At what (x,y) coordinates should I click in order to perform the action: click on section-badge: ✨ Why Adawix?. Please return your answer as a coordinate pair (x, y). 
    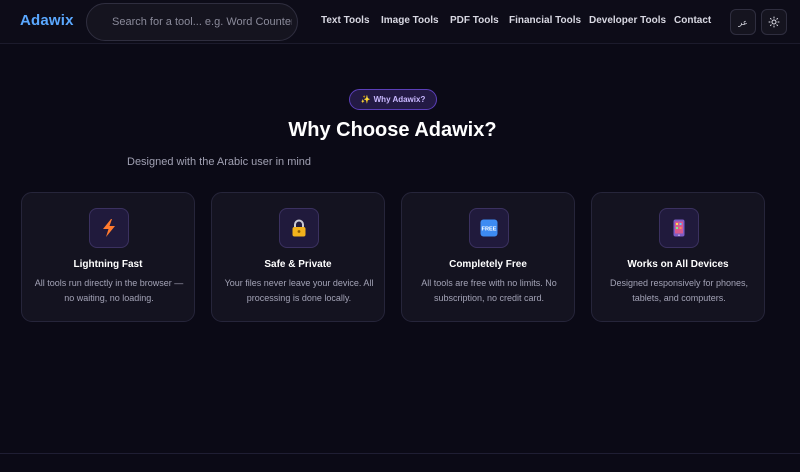
    Looking at the image, I should click on (393, 99).